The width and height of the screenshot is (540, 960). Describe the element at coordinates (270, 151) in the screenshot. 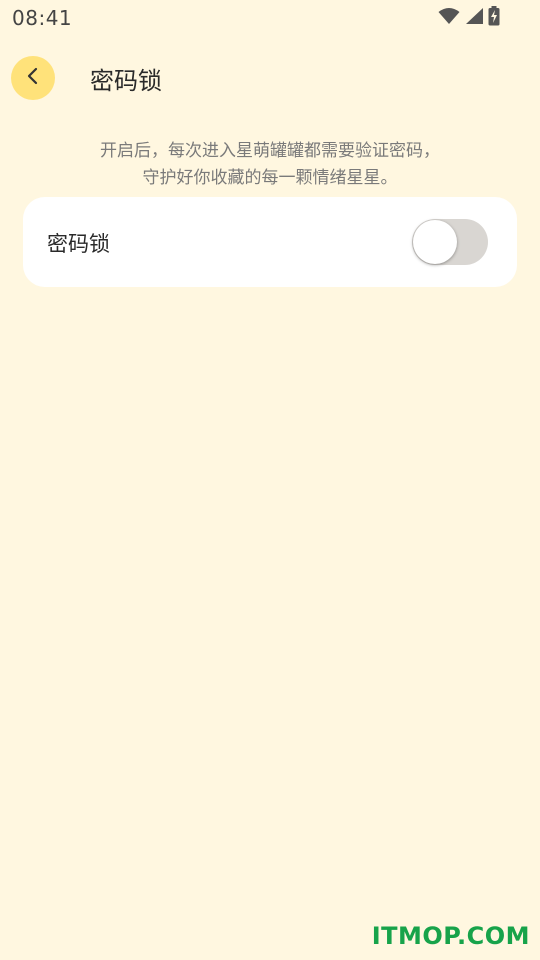

I see `description-line-1: 开启后，每次进入星萌罐罐都需要验证密码，` at that location.